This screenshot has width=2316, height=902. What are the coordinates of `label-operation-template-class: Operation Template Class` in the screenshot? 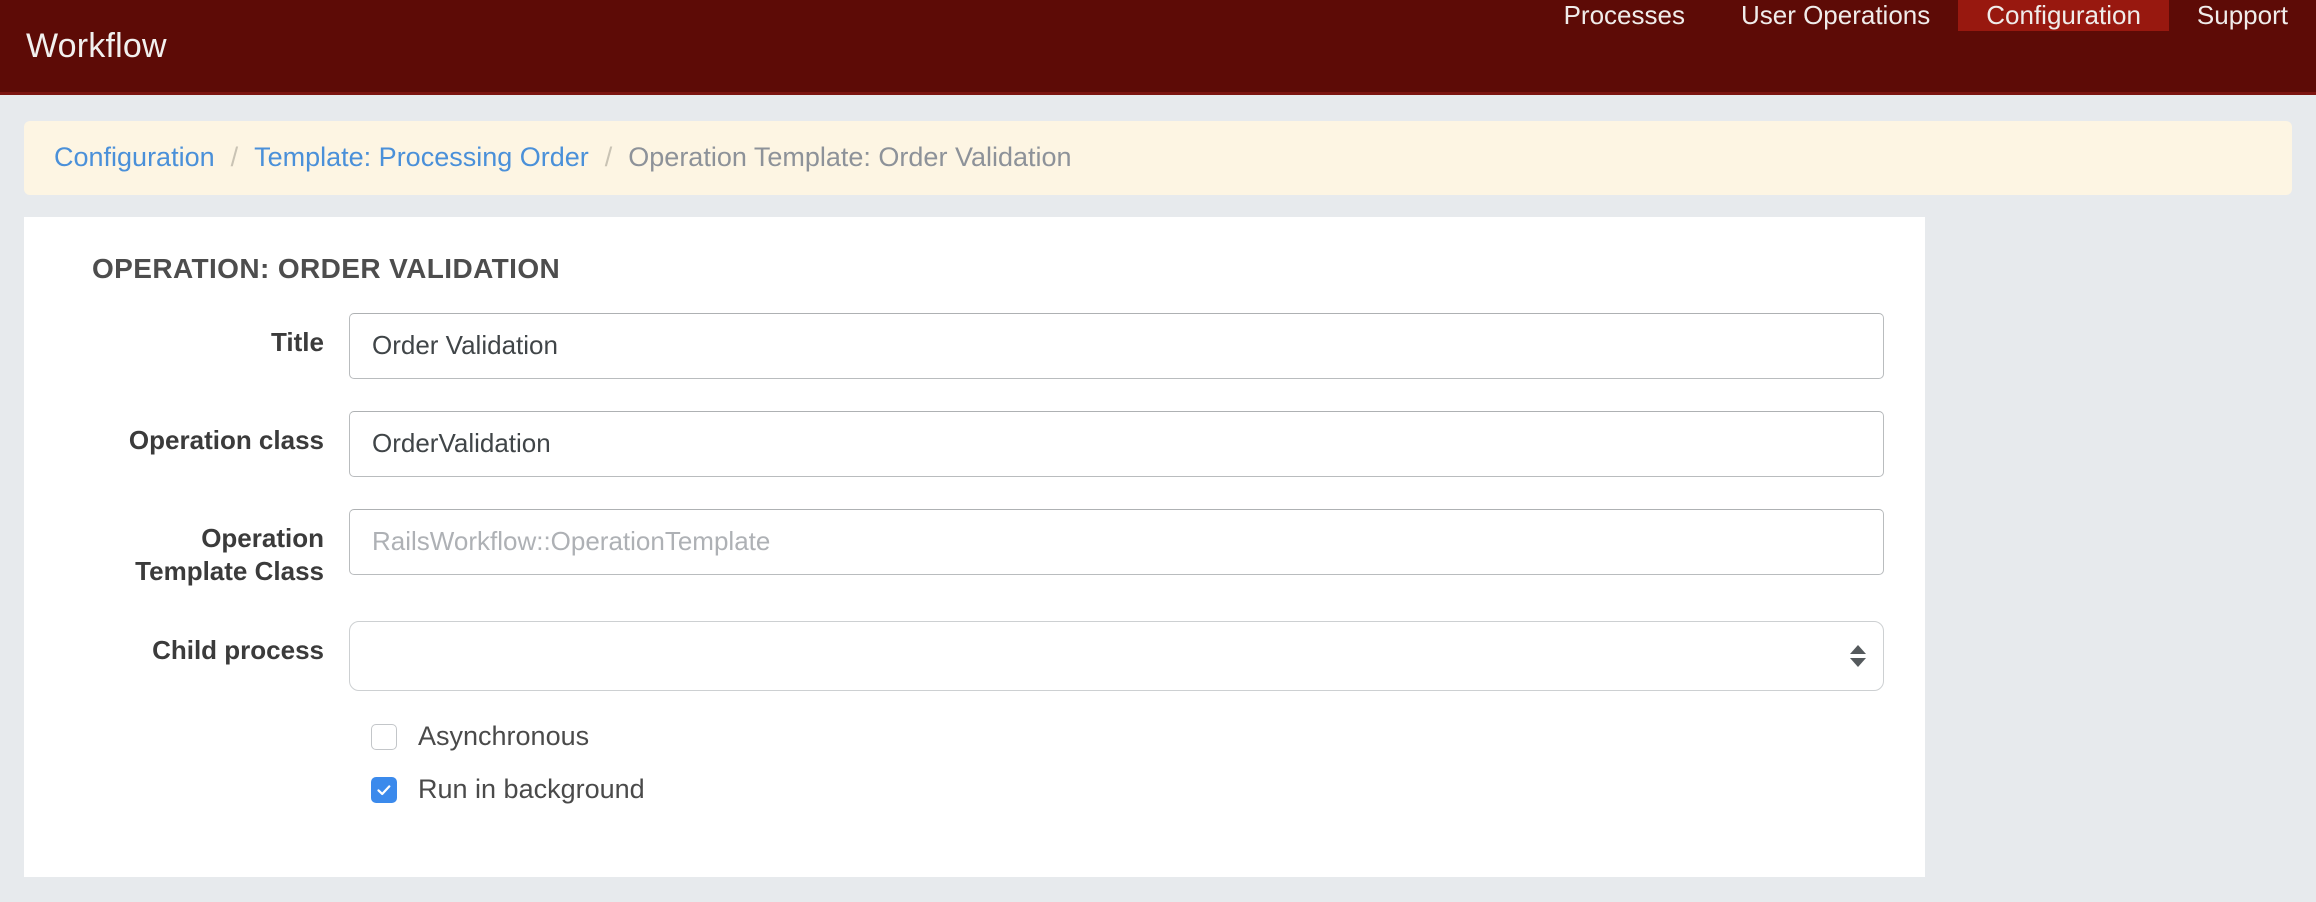 It's located at (206, 549).